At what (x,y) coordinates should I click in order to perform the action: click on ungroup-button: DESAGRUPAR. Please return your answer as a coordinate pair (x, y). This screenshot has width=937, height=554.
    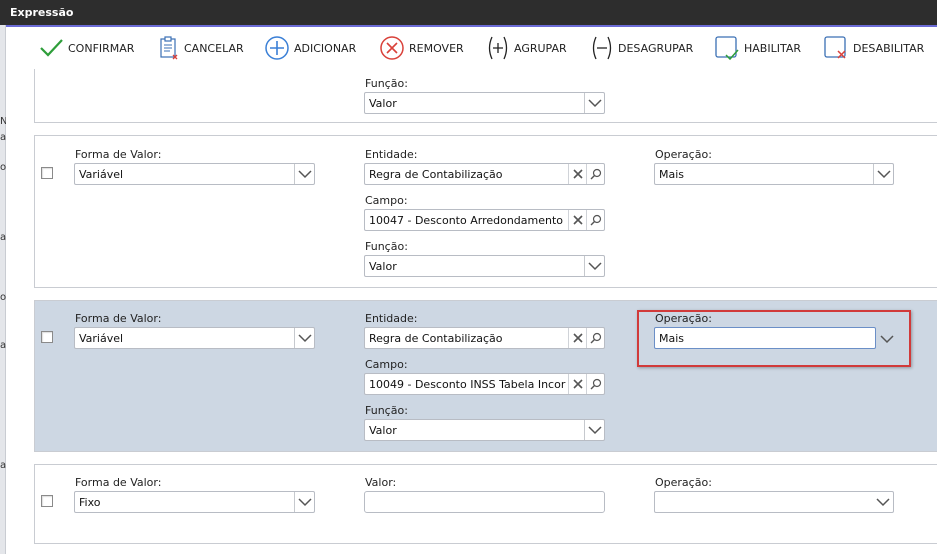
    Looking at the image, I should click on (641, 48).